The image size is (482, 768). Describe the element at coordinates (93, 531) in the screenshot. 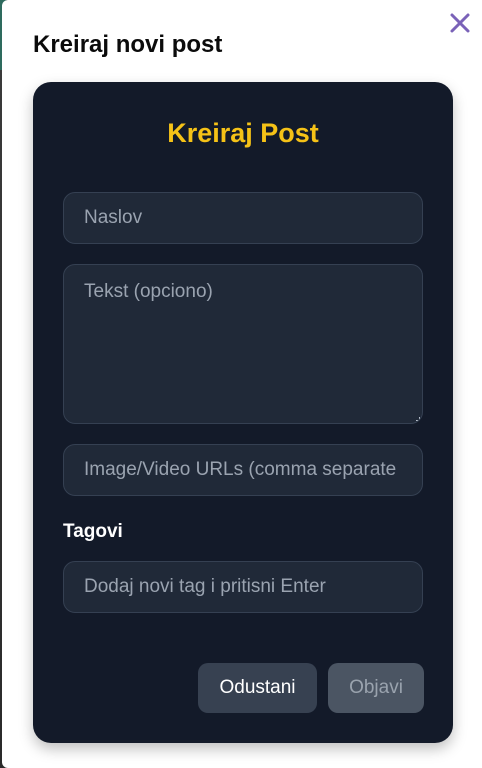

I see `tags-label: Tagovi` at that location.